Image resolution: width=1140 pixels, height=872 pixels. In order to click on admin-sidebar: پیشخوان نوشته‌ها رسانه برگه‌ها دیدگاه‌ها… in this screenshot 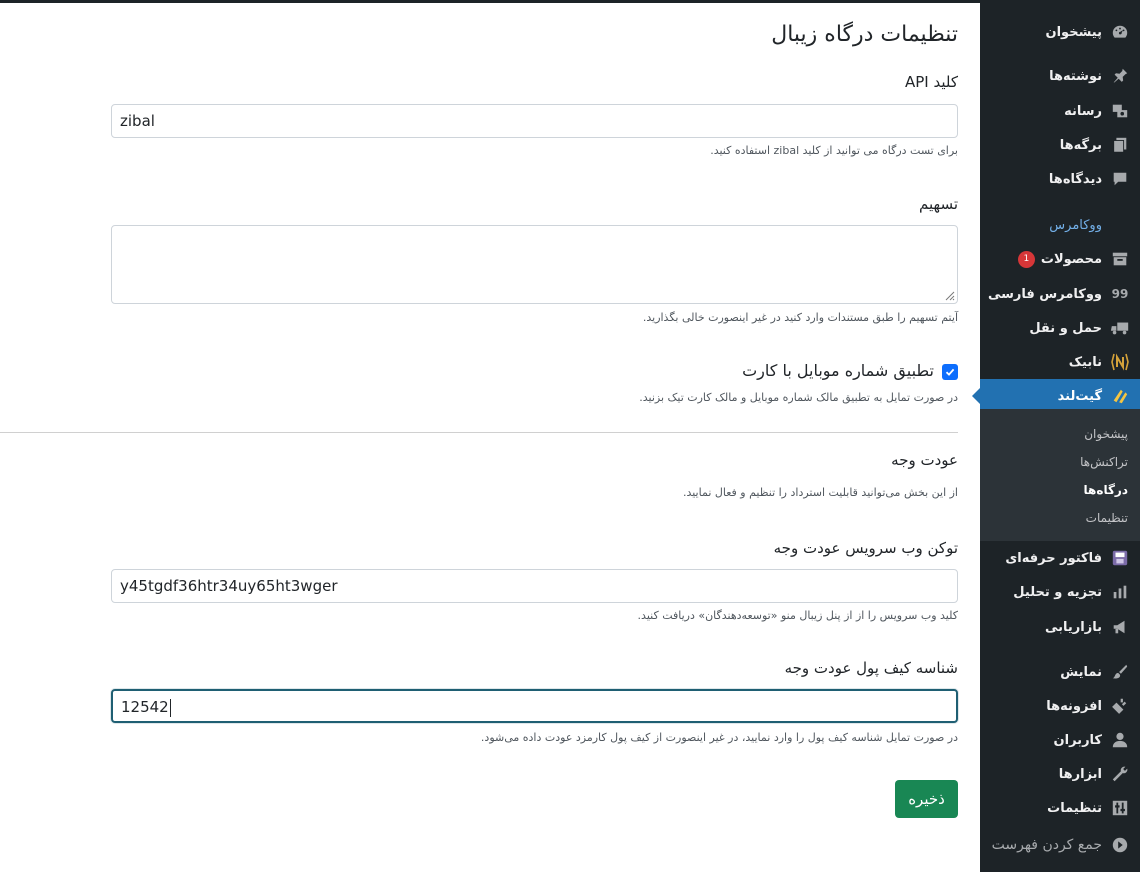, I will do `click(1056, 436)`.